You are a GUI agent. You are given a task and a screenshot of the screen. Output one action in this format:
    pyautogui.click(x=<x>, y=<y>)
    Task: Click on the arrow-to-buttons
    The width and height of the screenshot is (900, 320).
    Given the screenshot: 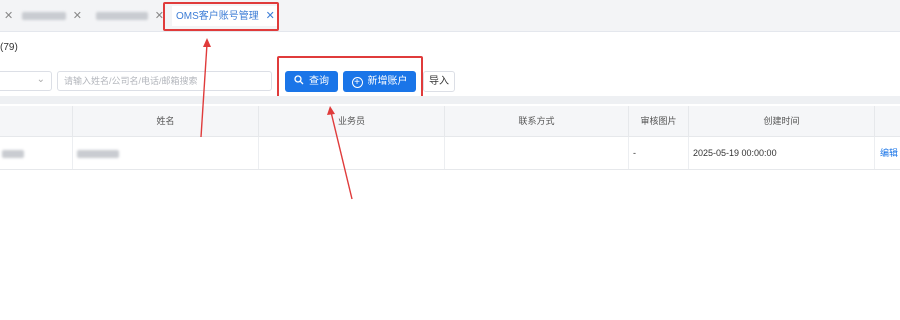 What is the action you would take?
    pyautogui.click(x=341, y=155)
    